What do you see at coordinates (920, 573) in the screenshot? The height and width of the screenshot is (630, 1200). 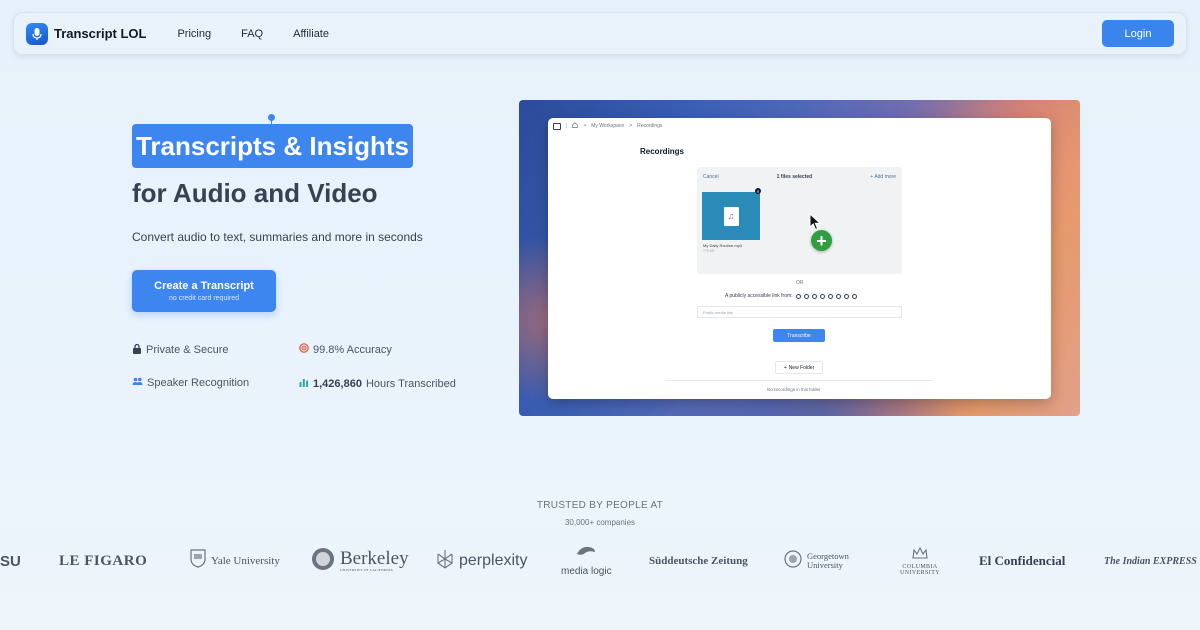 I see `logo-columbia-line2: UNIVERSITY` at bounding box center [920, 573].